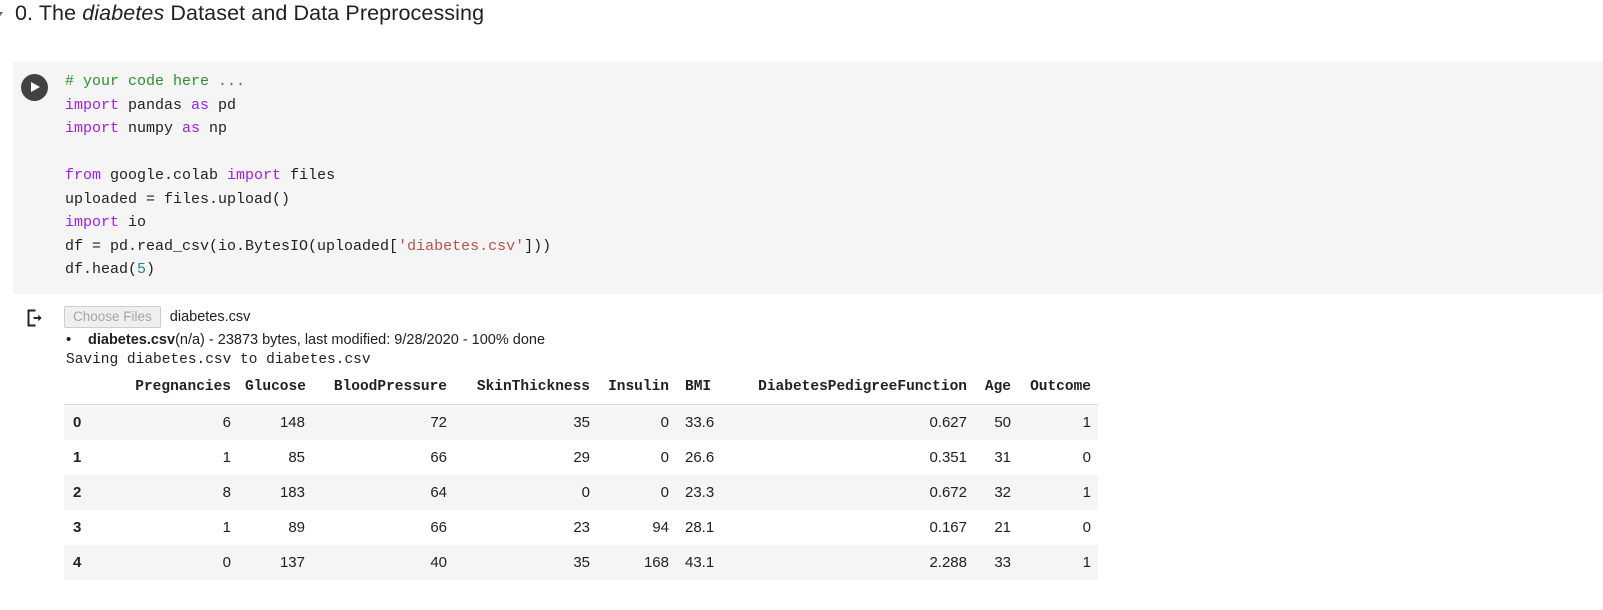  What do you see at coordinates (438, 492) in the screenshot?
I see `cell-bloodpressure: 64` at bounding box center [438, 492].